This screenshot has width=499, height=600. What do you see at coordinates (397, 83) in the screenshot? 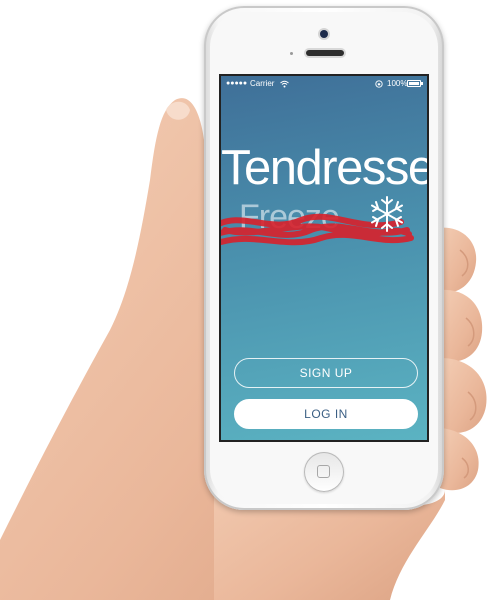
I see `battery-percent: 100%` at bounding box center [397, 83].